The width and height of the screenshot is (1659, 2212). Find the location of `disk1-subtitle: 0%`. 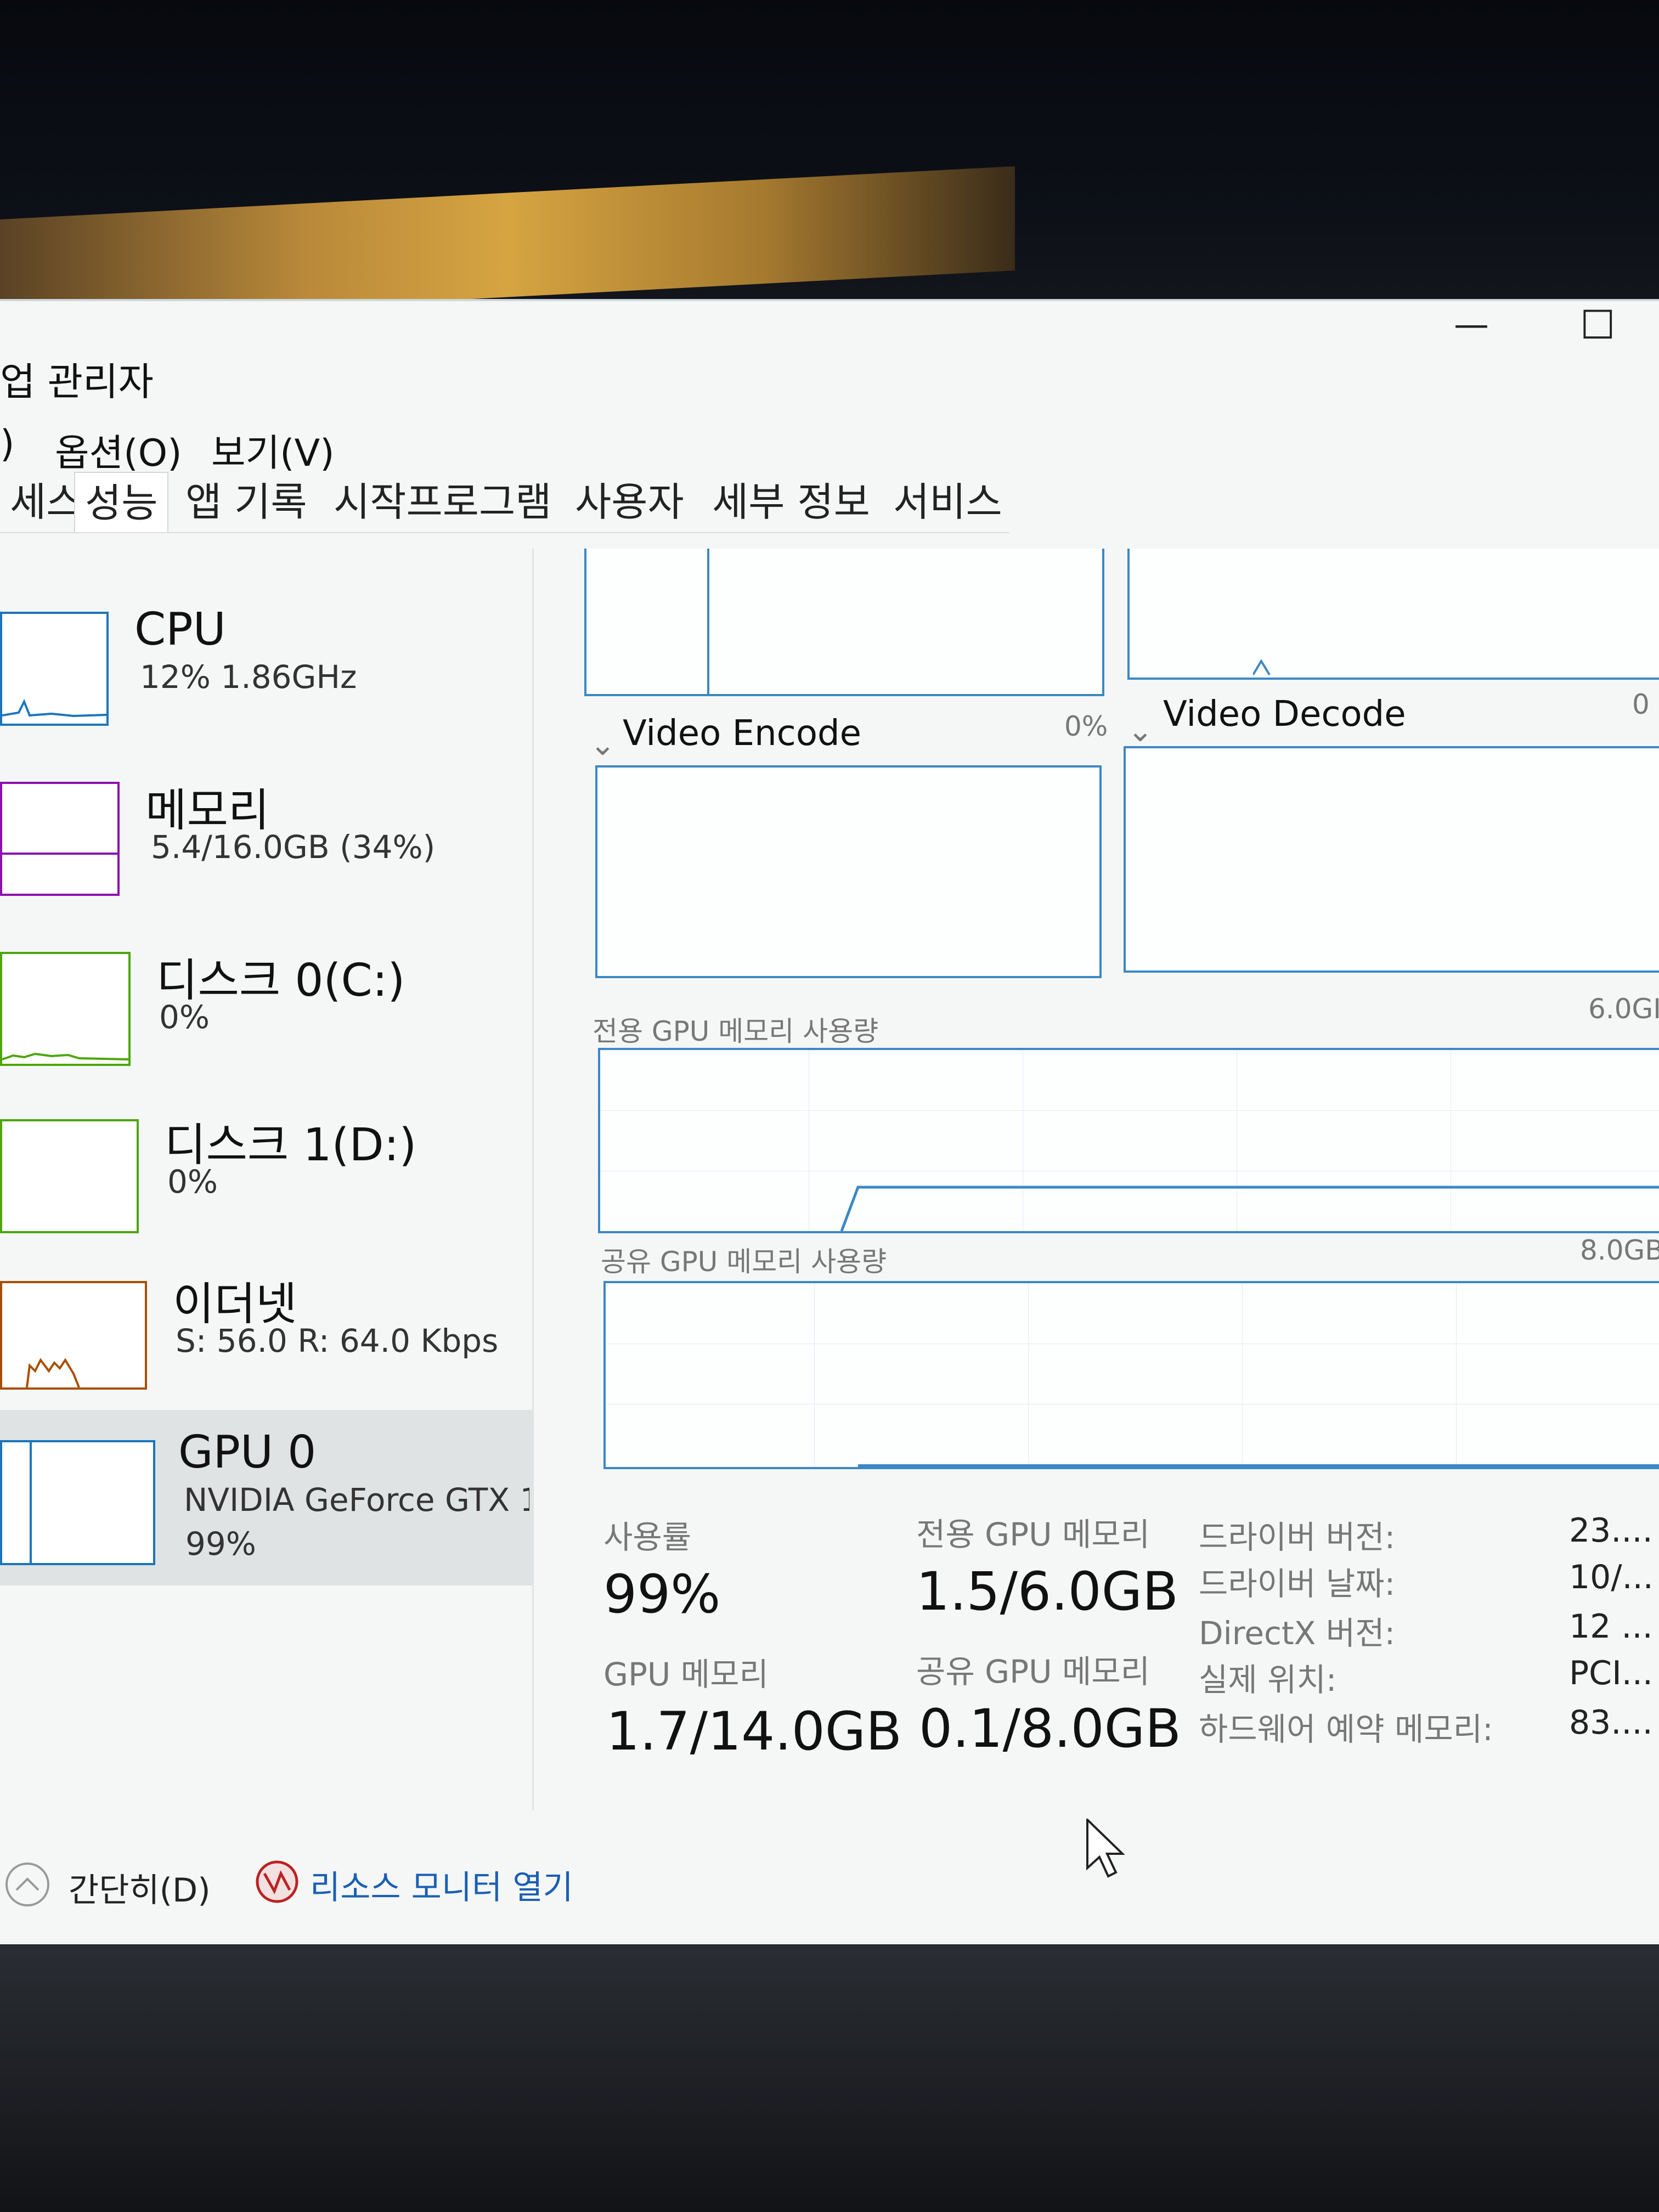

disk1-subtitle: 0% is located at coordinates (192, 1181).